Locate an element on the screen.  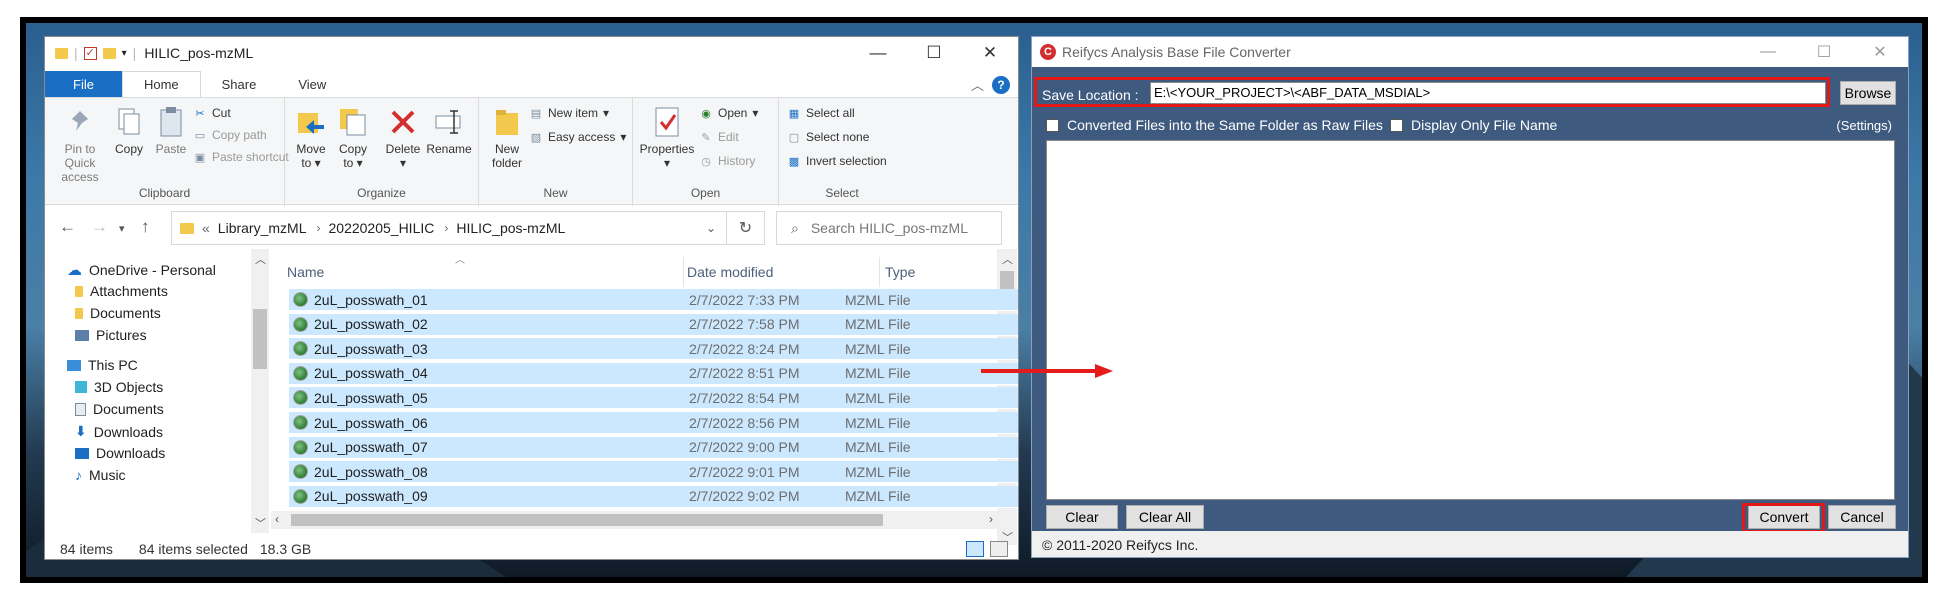
horizontal-scrollbar: ‹ › is located at coordinates (634, 520).